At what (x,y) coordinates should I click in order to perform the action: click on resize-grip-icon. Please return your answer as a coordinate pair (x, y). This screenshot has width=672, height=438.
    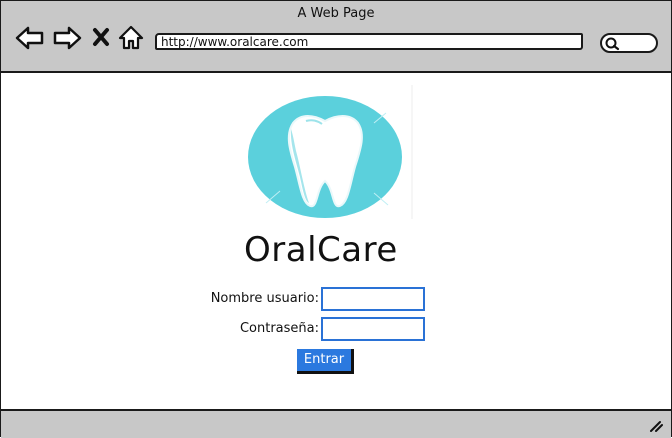
    Looking at the image, I should click on (656, 426).